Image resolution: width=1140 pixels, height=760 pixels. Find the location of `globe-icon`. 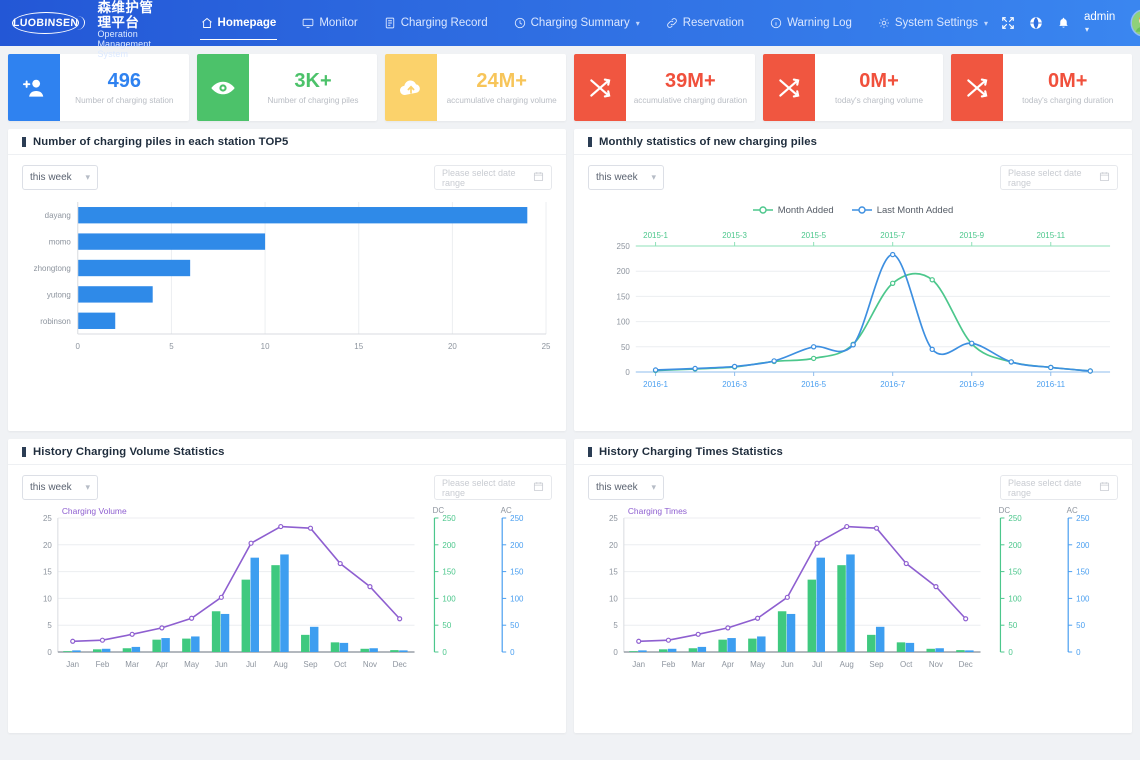

globe-icon is located at coordinates (1036, 23).